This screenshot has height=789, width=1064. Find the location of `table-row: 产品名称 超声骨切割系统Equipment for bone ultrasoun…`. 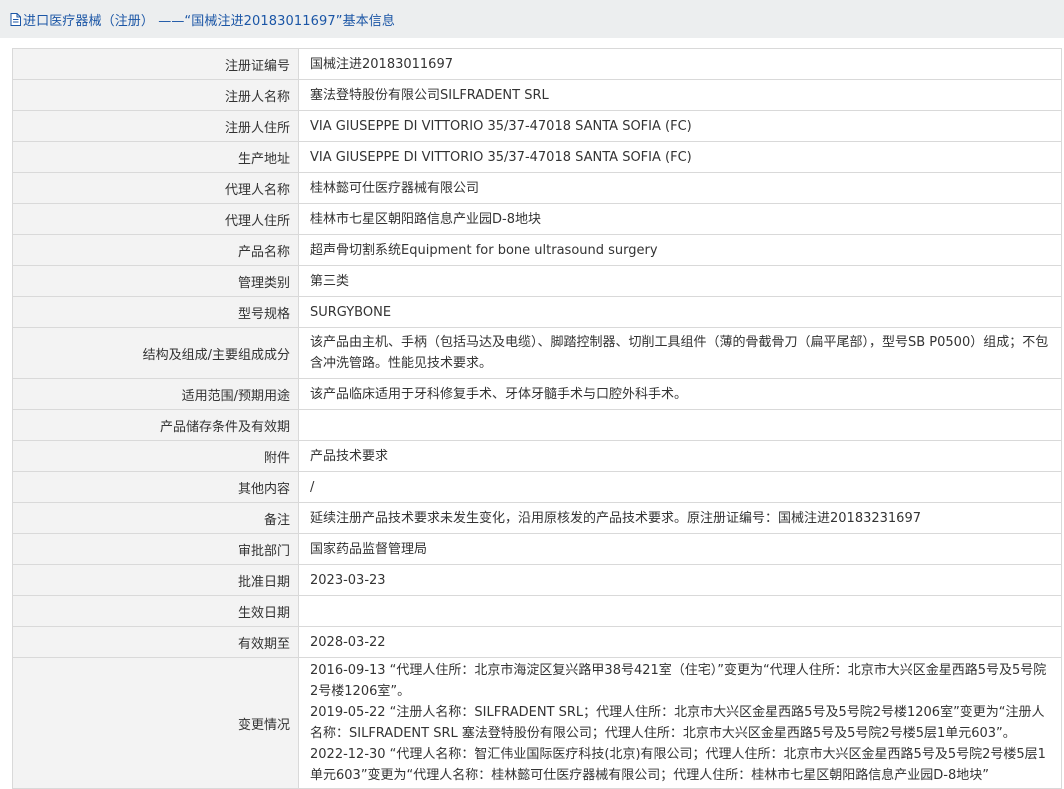

table-row: 产品名称 超声骨切割系统Equipment for bone ultrasoun… is located at coordinates (537, 250).